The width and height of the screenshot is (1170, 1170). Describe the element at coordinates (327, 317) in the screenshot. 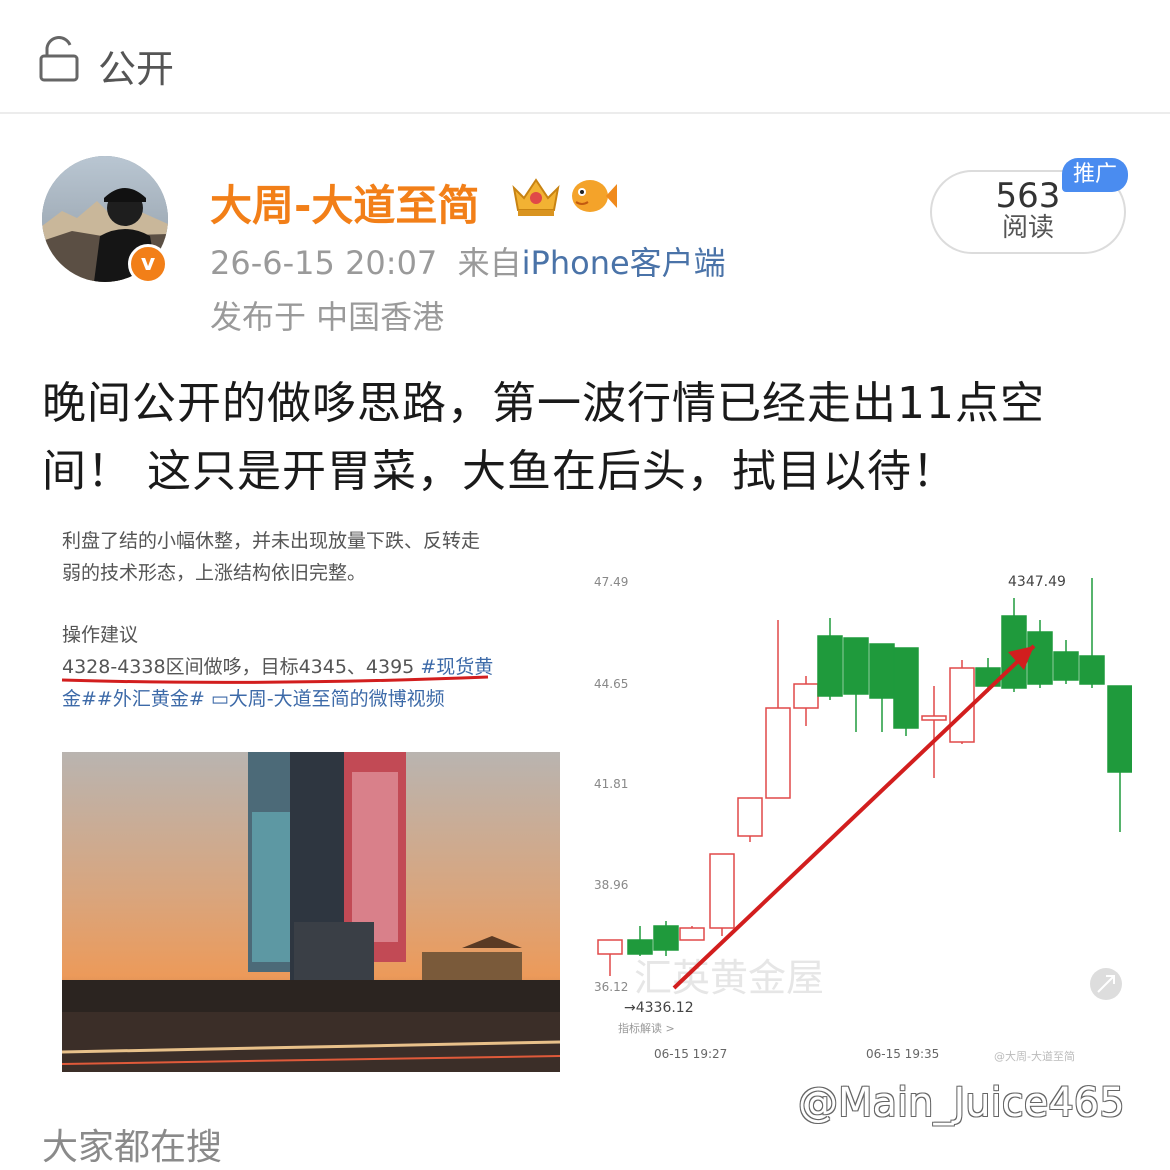

I see `post-location: 发布于 中国香港` at that location.